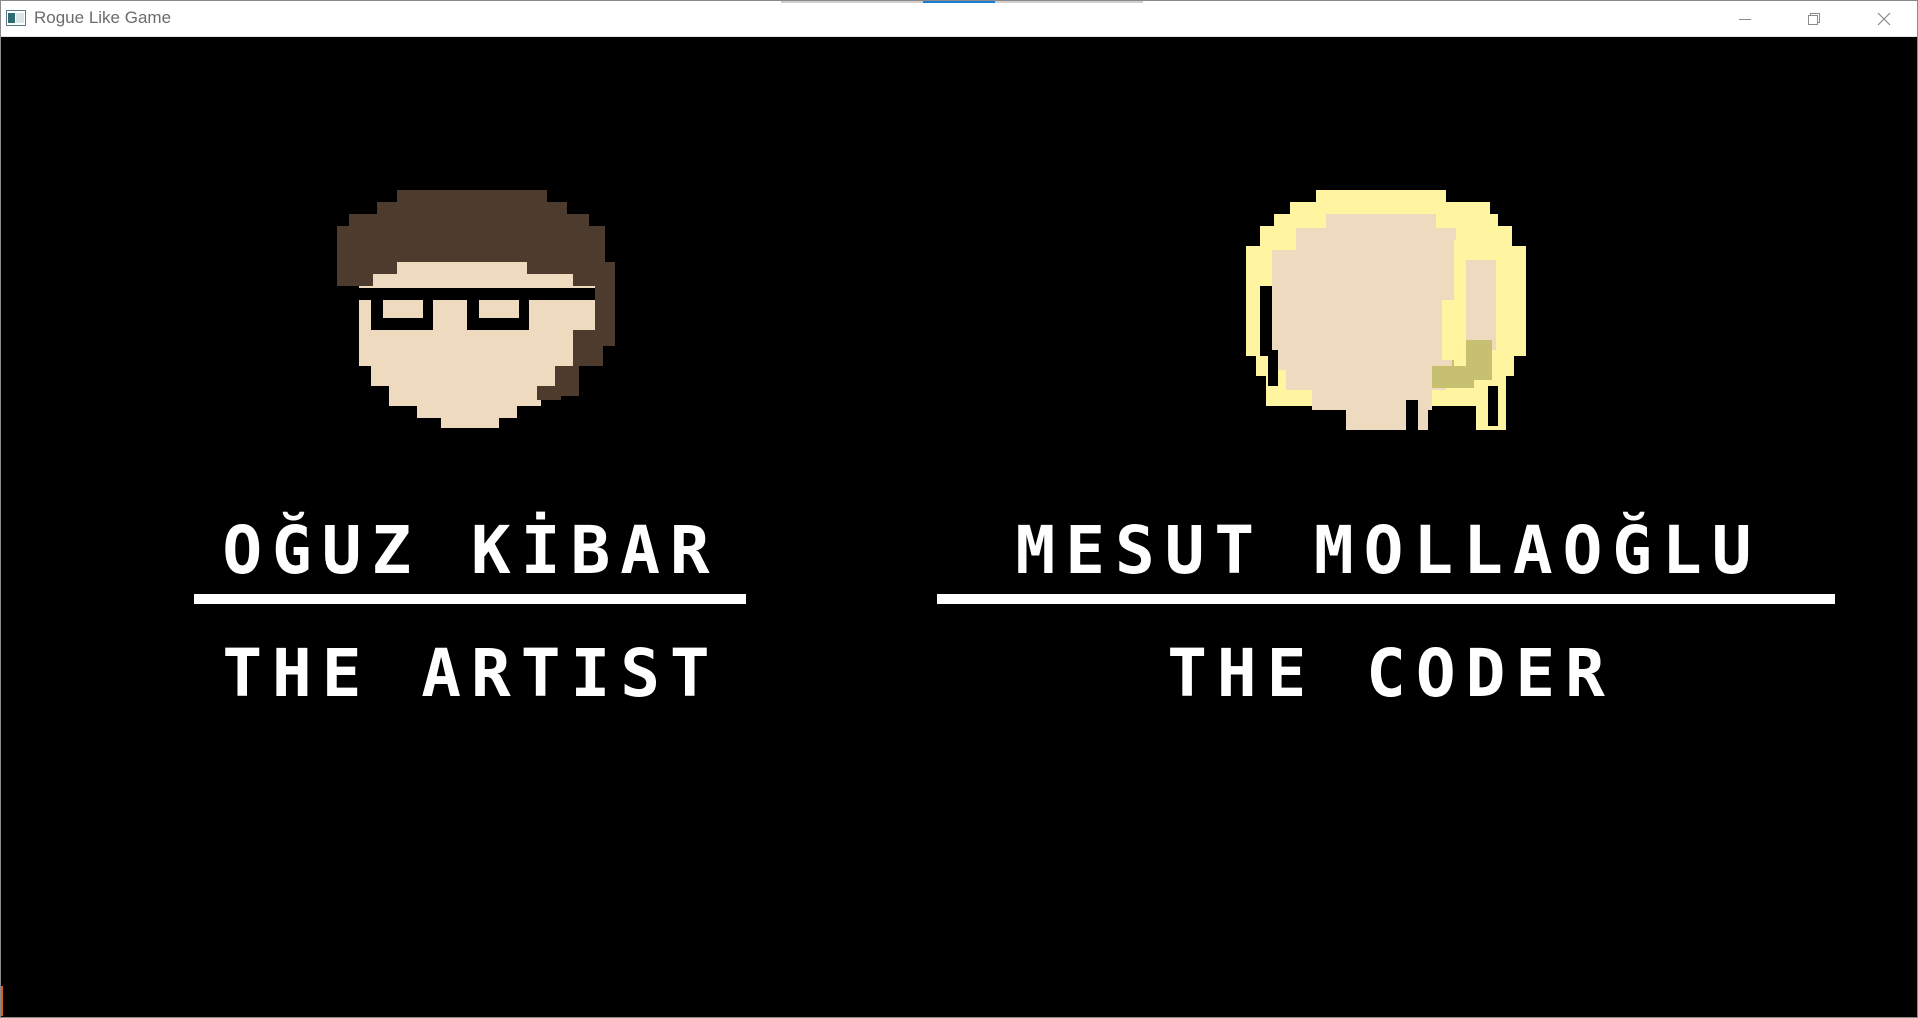  What do you see at coordinates (471, 673) in the screenshot?
I see `artist-role-label: THE ARTIST` at bounding box center [471, 673].